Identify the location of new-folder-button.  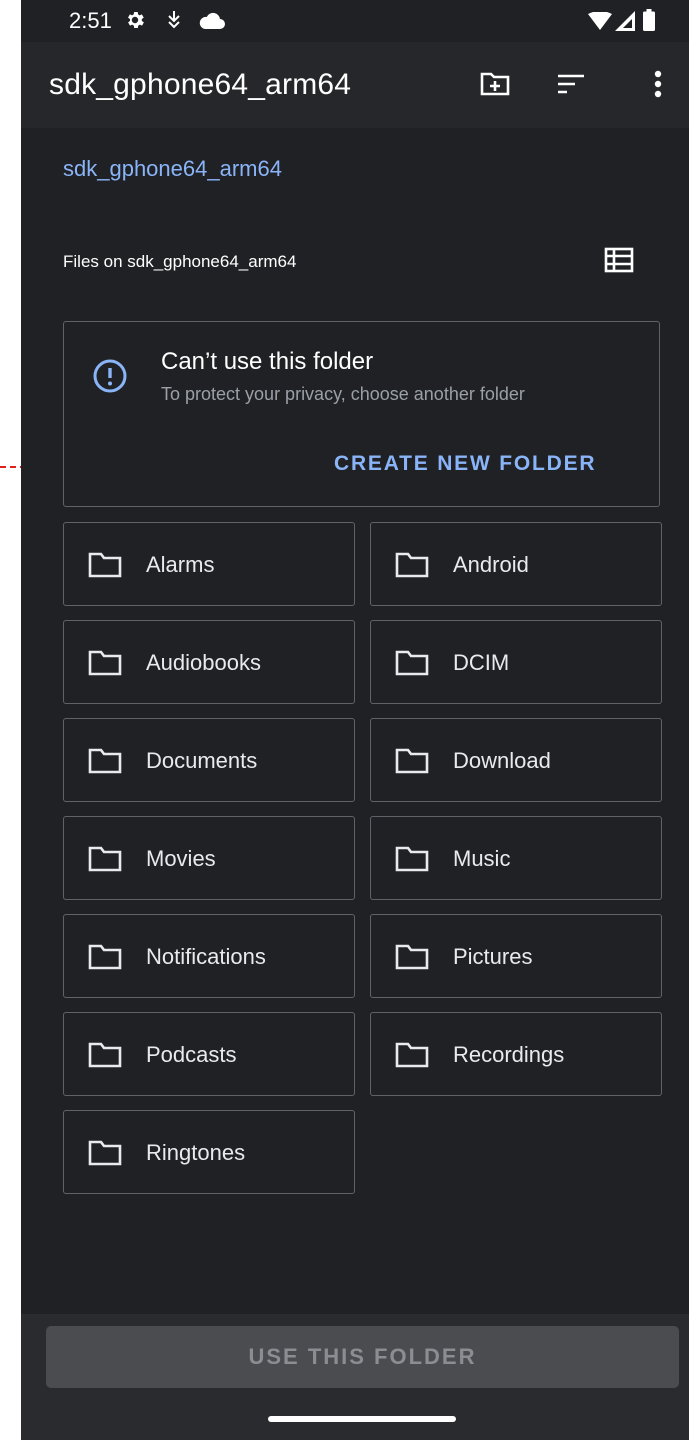
(495, 86).